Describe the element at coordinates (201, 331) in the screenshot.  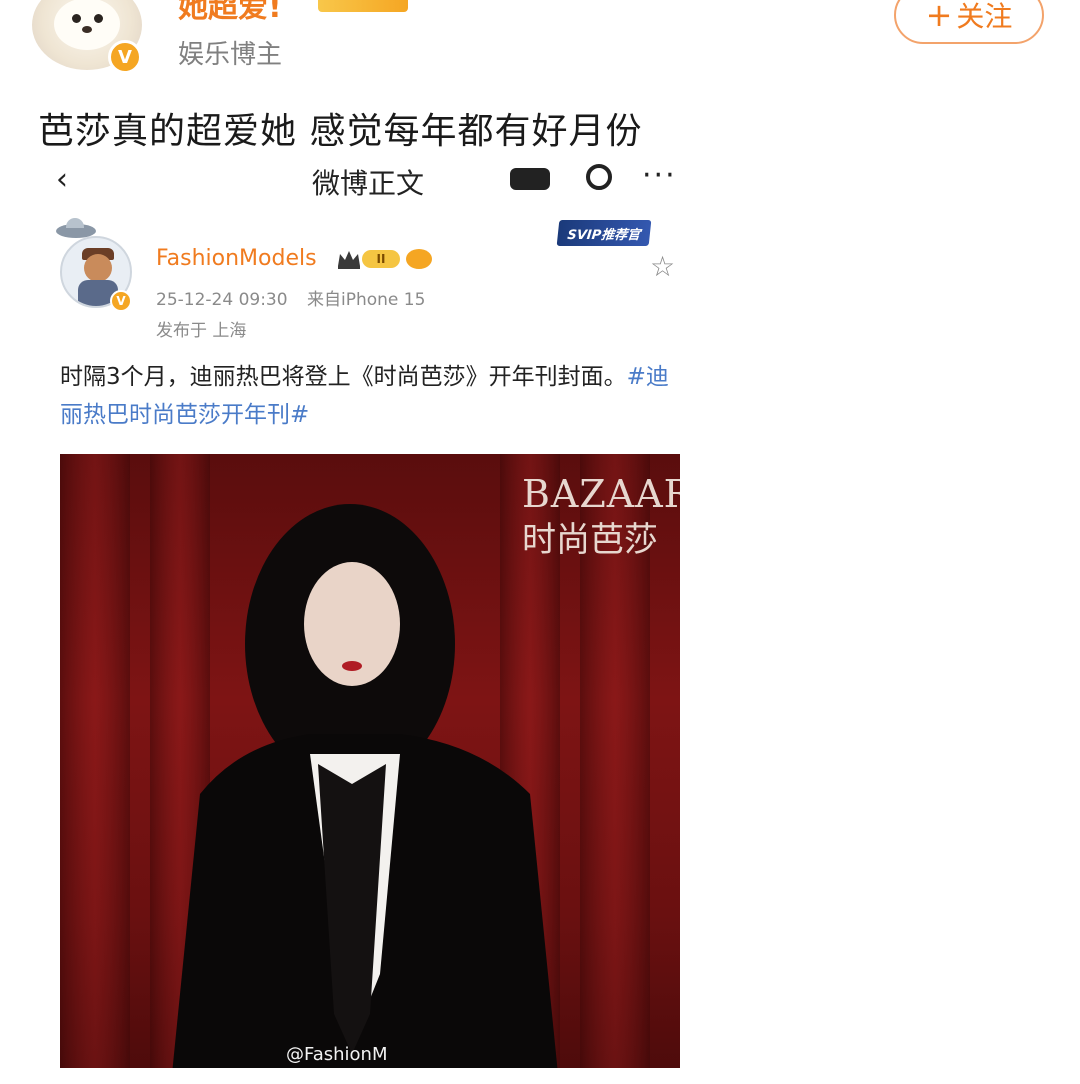
I see `post-location: 发布于 上海` at that location.